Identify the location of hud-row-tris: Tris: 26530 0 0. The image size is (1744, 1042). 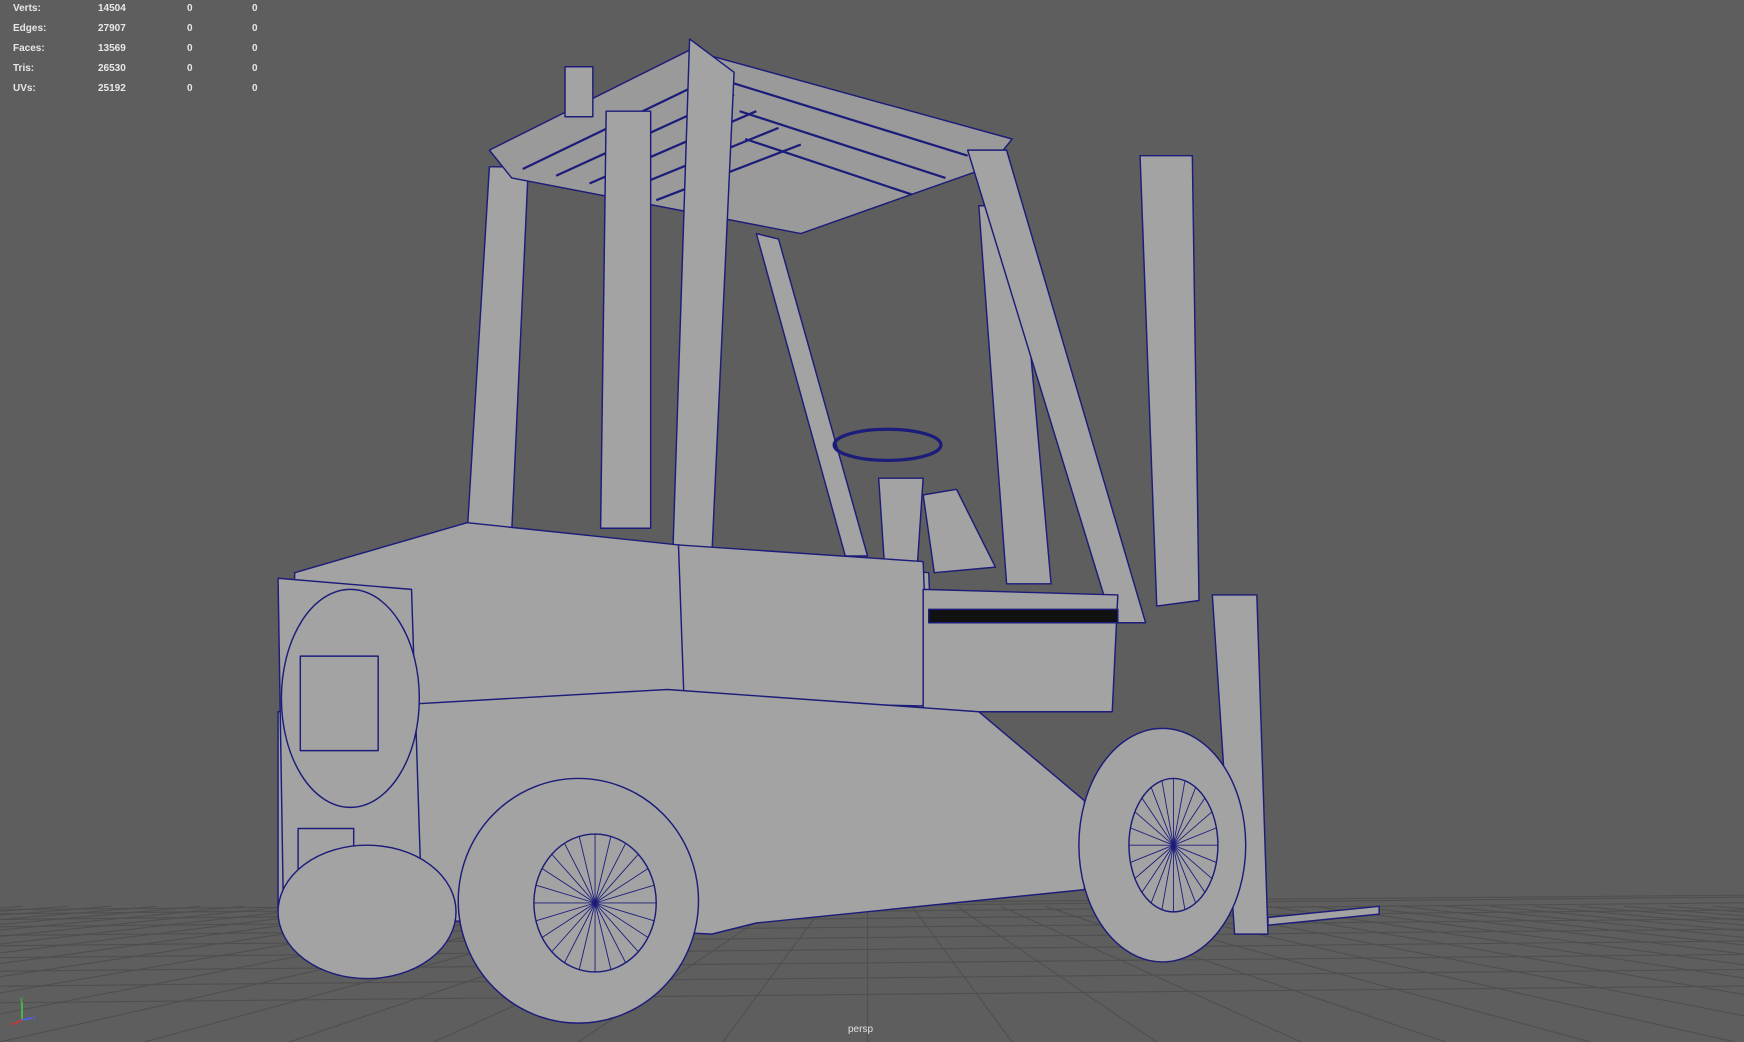
(135, 68).